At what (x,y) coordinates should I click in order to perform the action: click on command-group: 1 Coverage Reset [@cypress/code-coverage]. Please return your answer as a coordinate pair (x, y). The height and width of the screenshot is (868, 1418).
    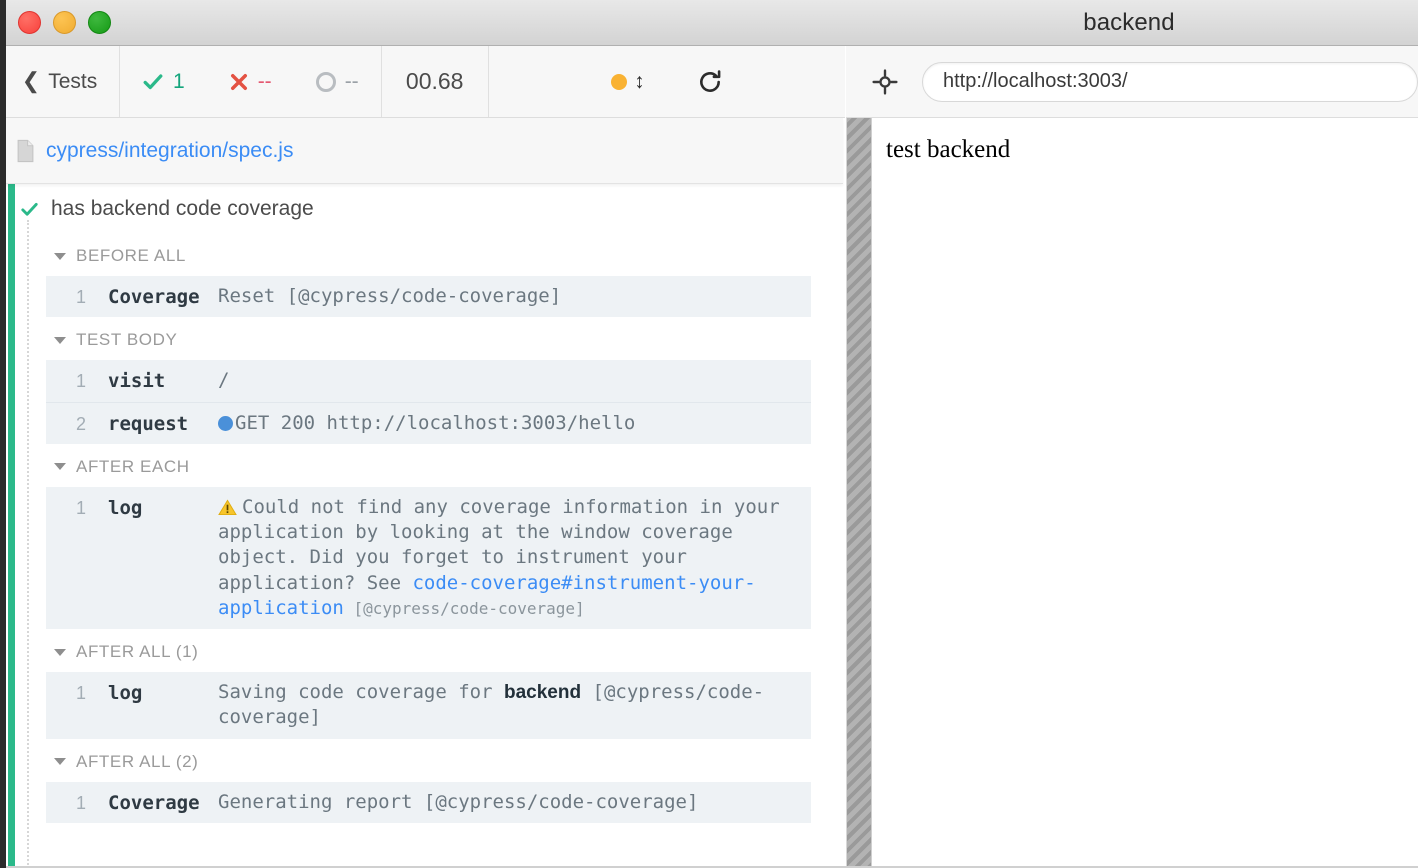
    Looking at the image, I should click on (428, 297).